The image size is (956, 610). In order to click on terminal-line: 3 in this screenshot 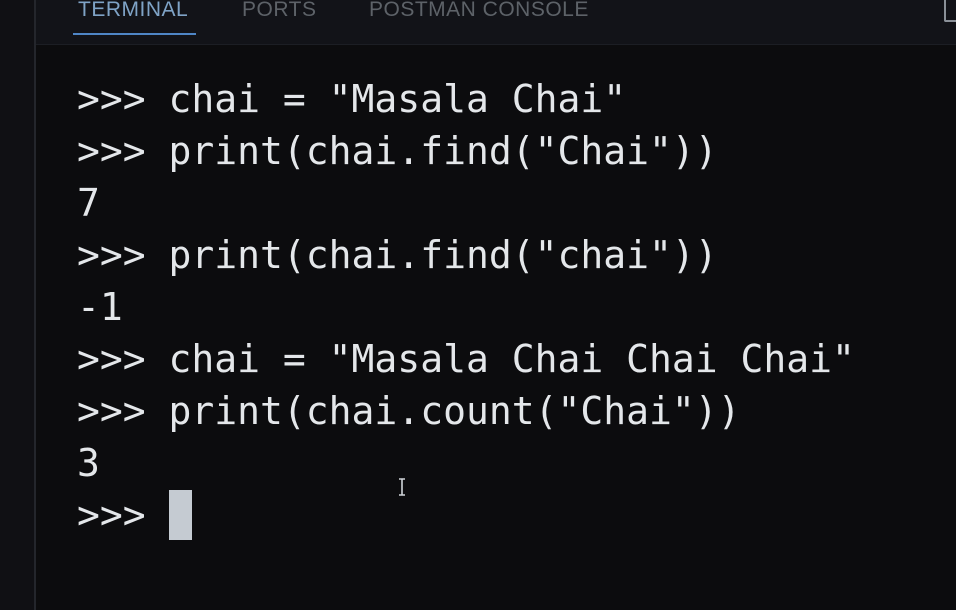, I will do `click(507, 466)`.